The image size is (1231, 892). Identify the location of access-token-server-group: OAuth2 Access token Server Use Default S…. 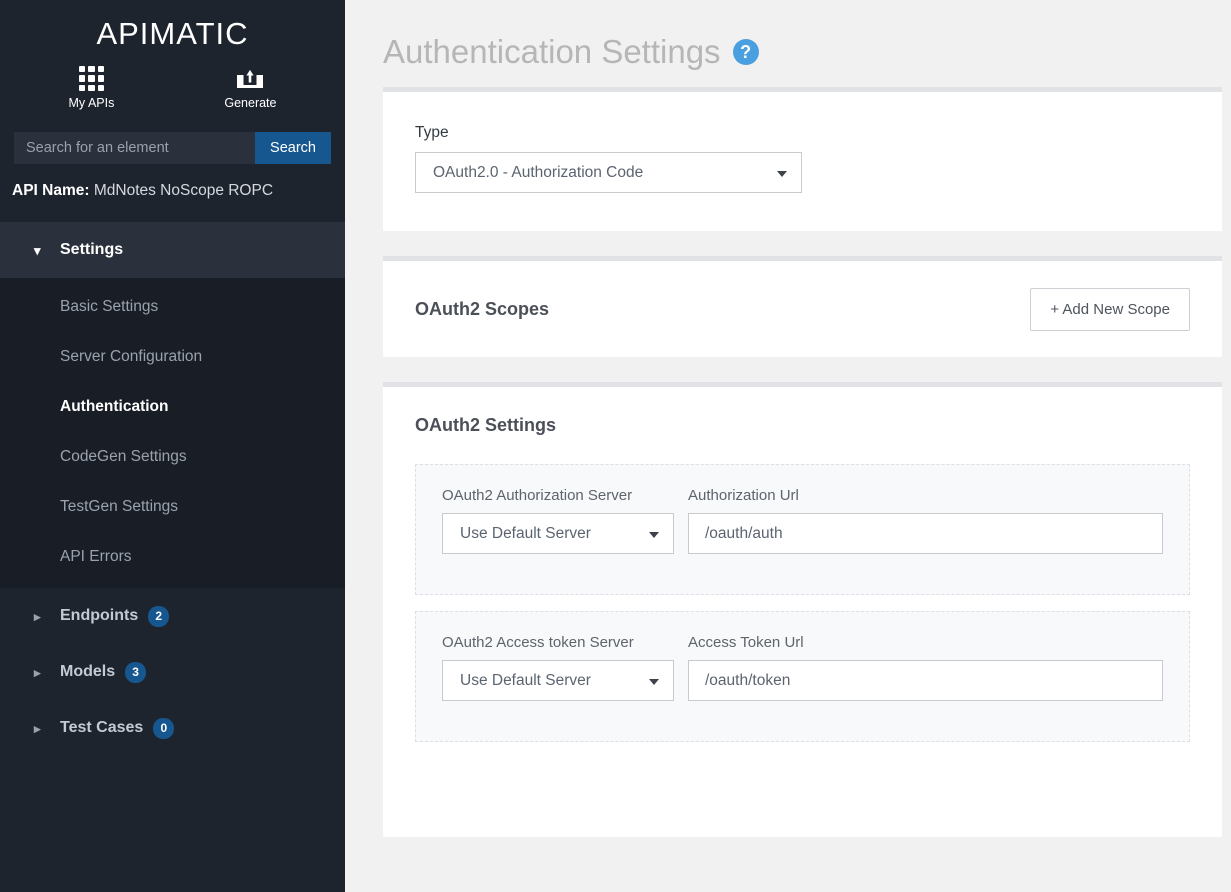
(802, 676).